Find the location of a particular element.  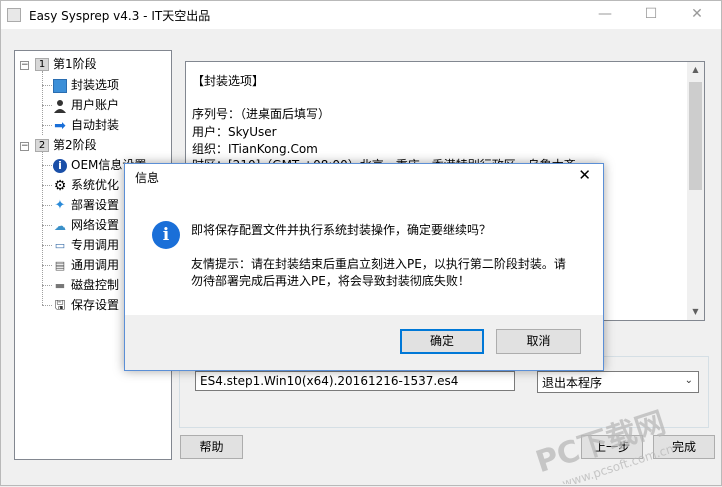

stage-number-badge: 1 is located at coordinates (42, 64).